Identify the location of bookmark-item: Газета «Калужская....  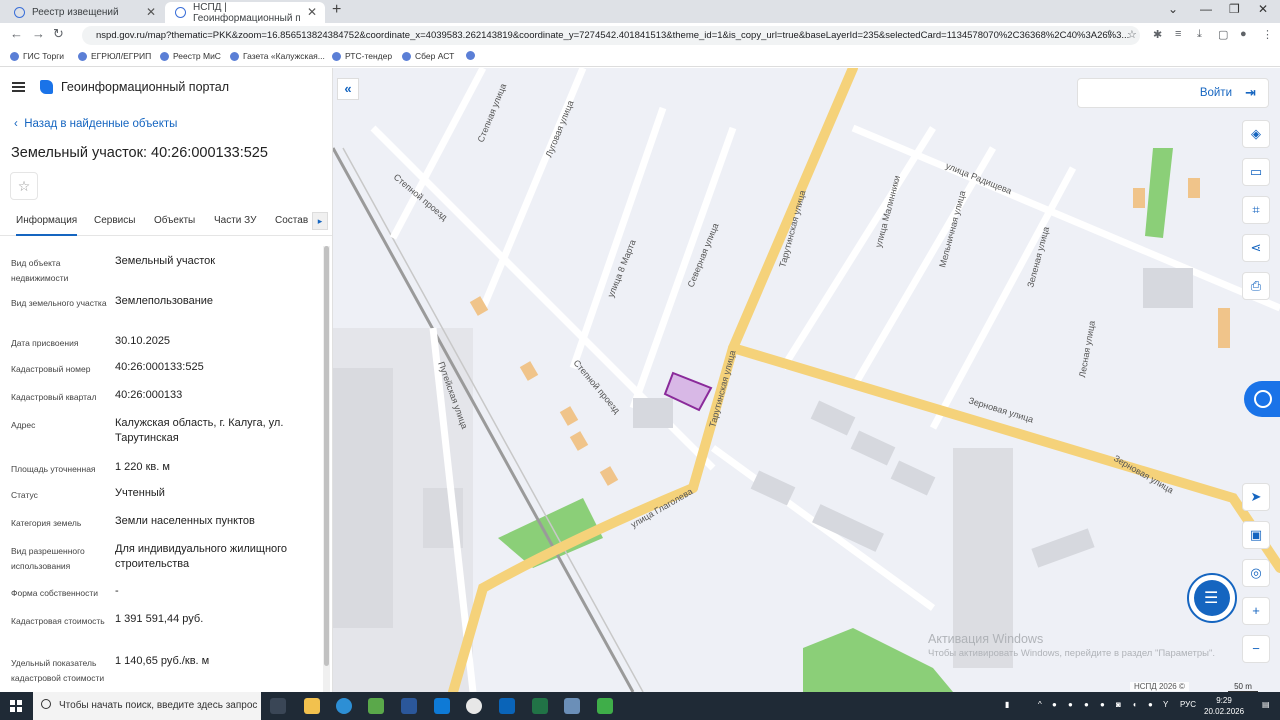
(277, 56).